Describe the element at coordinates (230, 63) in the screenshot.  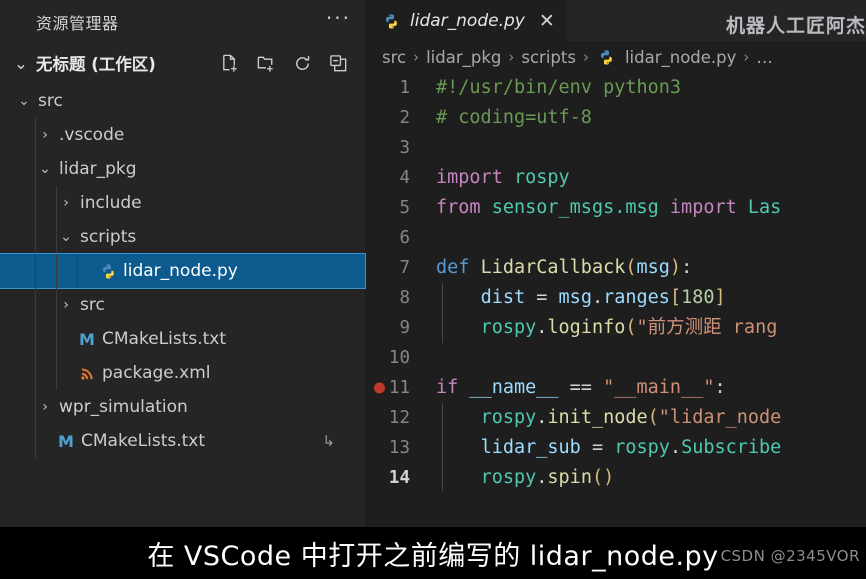
I see `new-file-icon` at that location.